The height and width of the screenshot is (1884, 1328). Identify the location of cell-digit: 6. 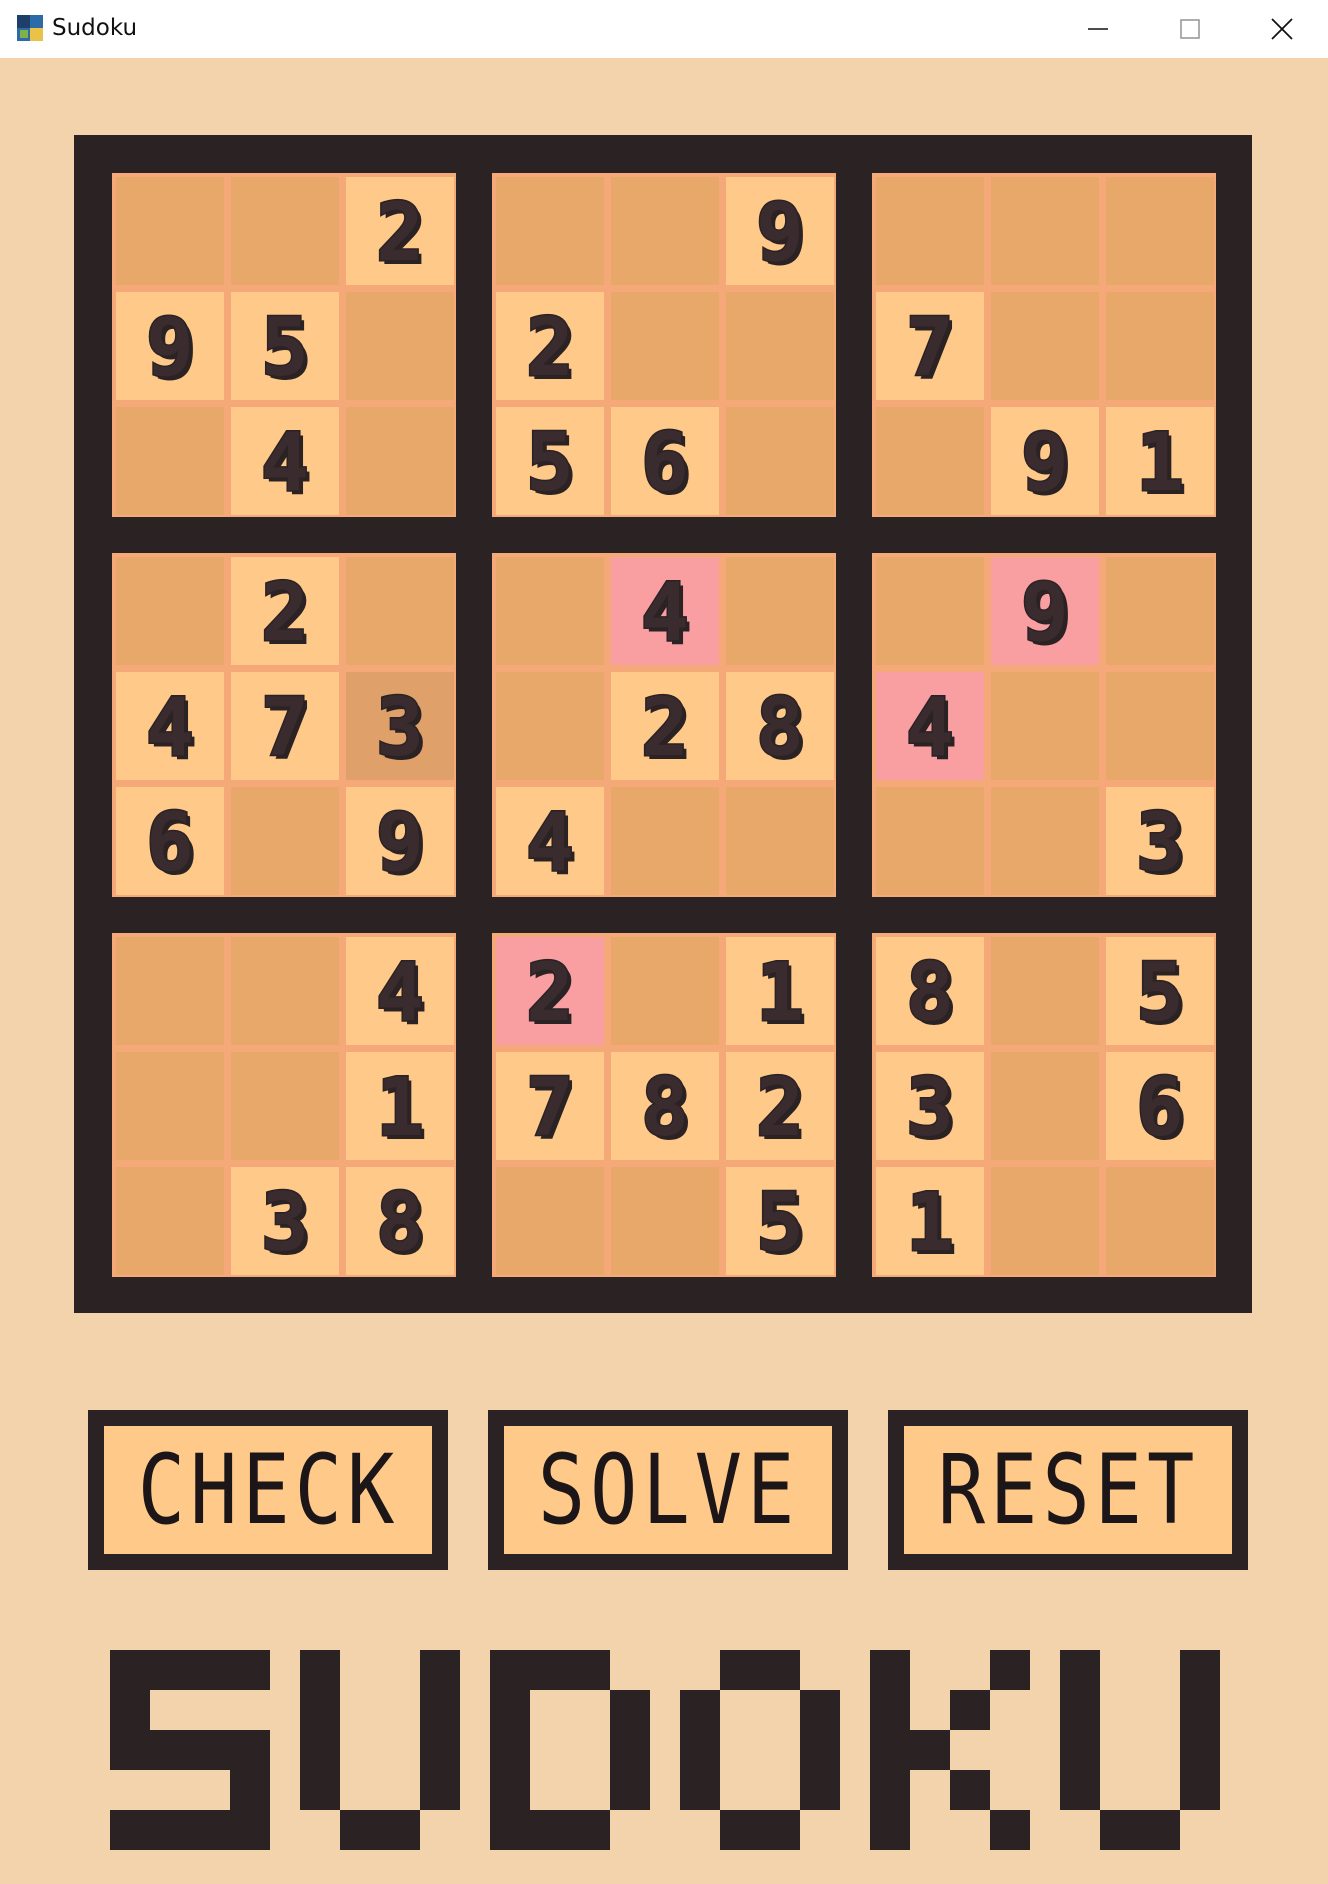
(169, 842).